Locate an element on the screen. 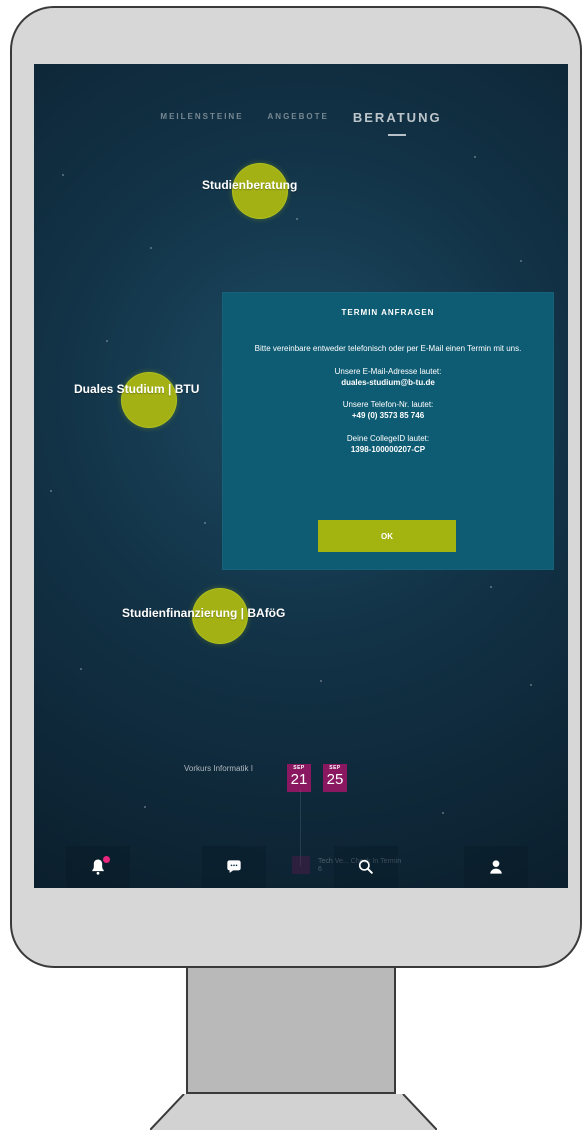  modal-title: TERMIN ANFRAGEN is located at coordinates (388, 312).